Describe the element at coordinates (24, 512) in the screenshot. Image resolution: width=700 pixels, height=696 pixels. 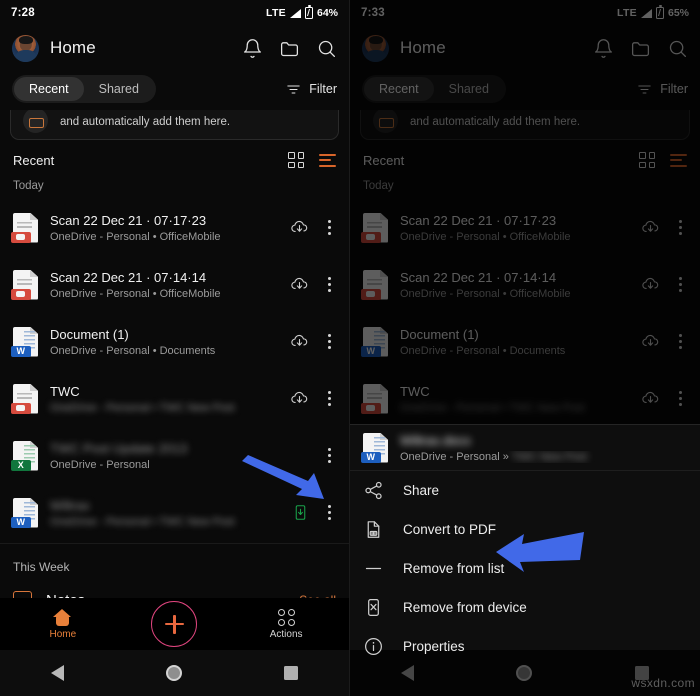
I see `file-type-icon-word` at that location.